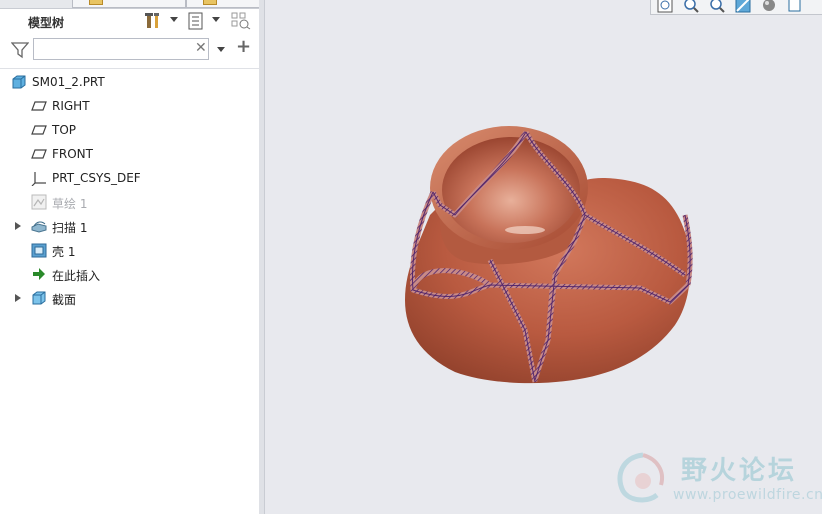 The width and height of the screenshot is (822, 514). What do you see at coordinates (129, 250) in the screenshot?
I see `tree-item-shell: 壳 1` at bounding box center [129, 250].